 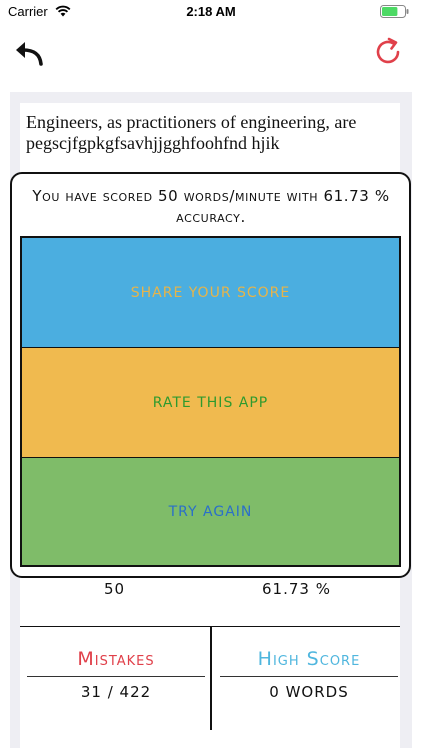 I want to click on high-score-stat: High Score 0 words, so click(x=309, y=674).